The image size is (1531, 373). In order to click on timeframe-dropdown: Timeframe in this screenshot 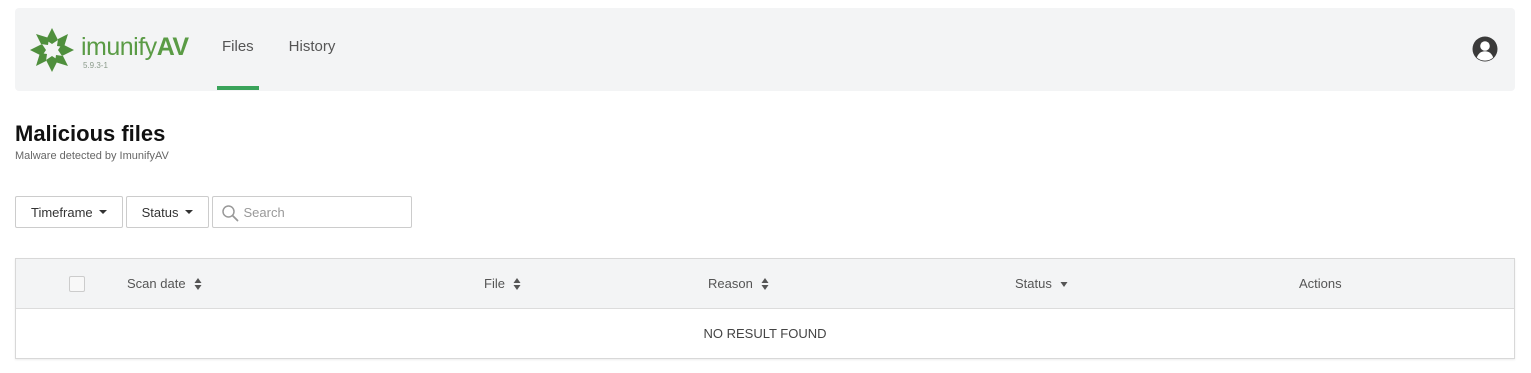, I will do `click(69, 212)`.